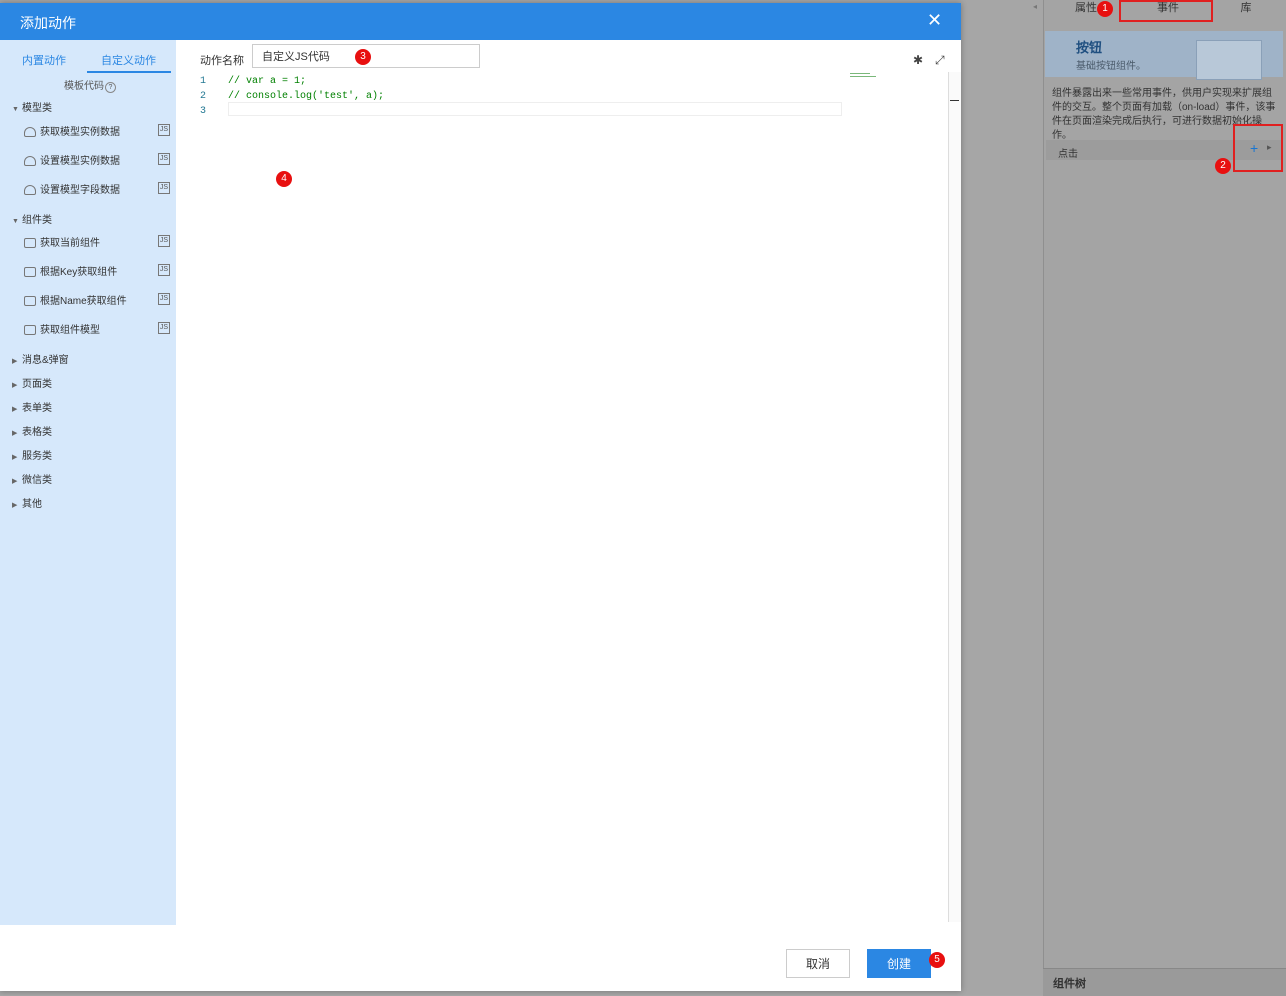  Describe the element at coordinates (27, 502) in the screenshot. I see `group-other: ▶ 其他` at that location.